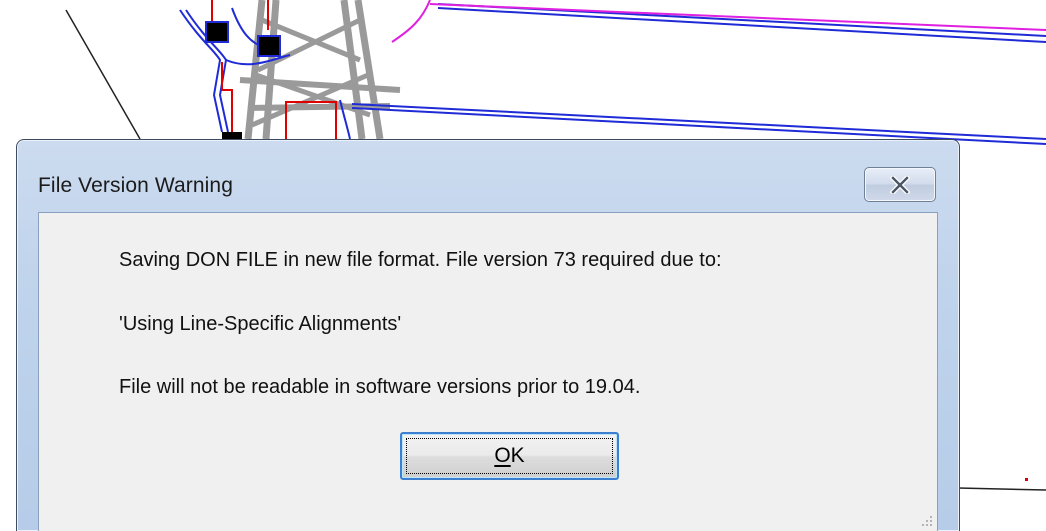 The width and height of the screenshot is (1046, 531). I want to click on red-point, so click(1026, 479).